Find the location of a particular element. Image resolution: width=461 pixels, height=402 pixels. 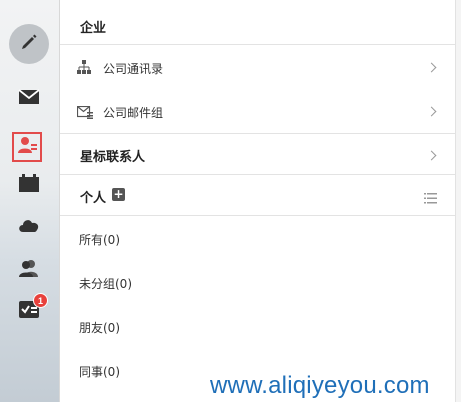

contacts-icon is located at coordinates (27, 147).